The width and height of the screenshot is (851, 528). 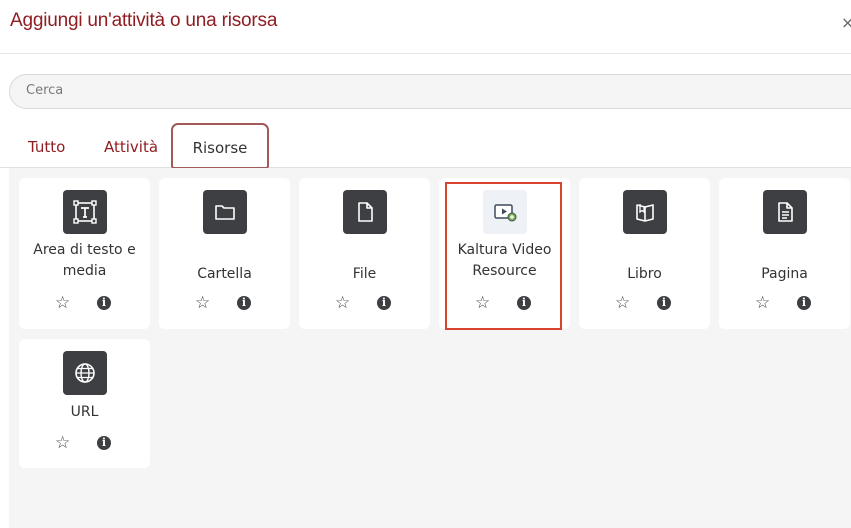 I want to click on resource-card-pagina: Pagina ☆ i, so click(x=784, y=253).